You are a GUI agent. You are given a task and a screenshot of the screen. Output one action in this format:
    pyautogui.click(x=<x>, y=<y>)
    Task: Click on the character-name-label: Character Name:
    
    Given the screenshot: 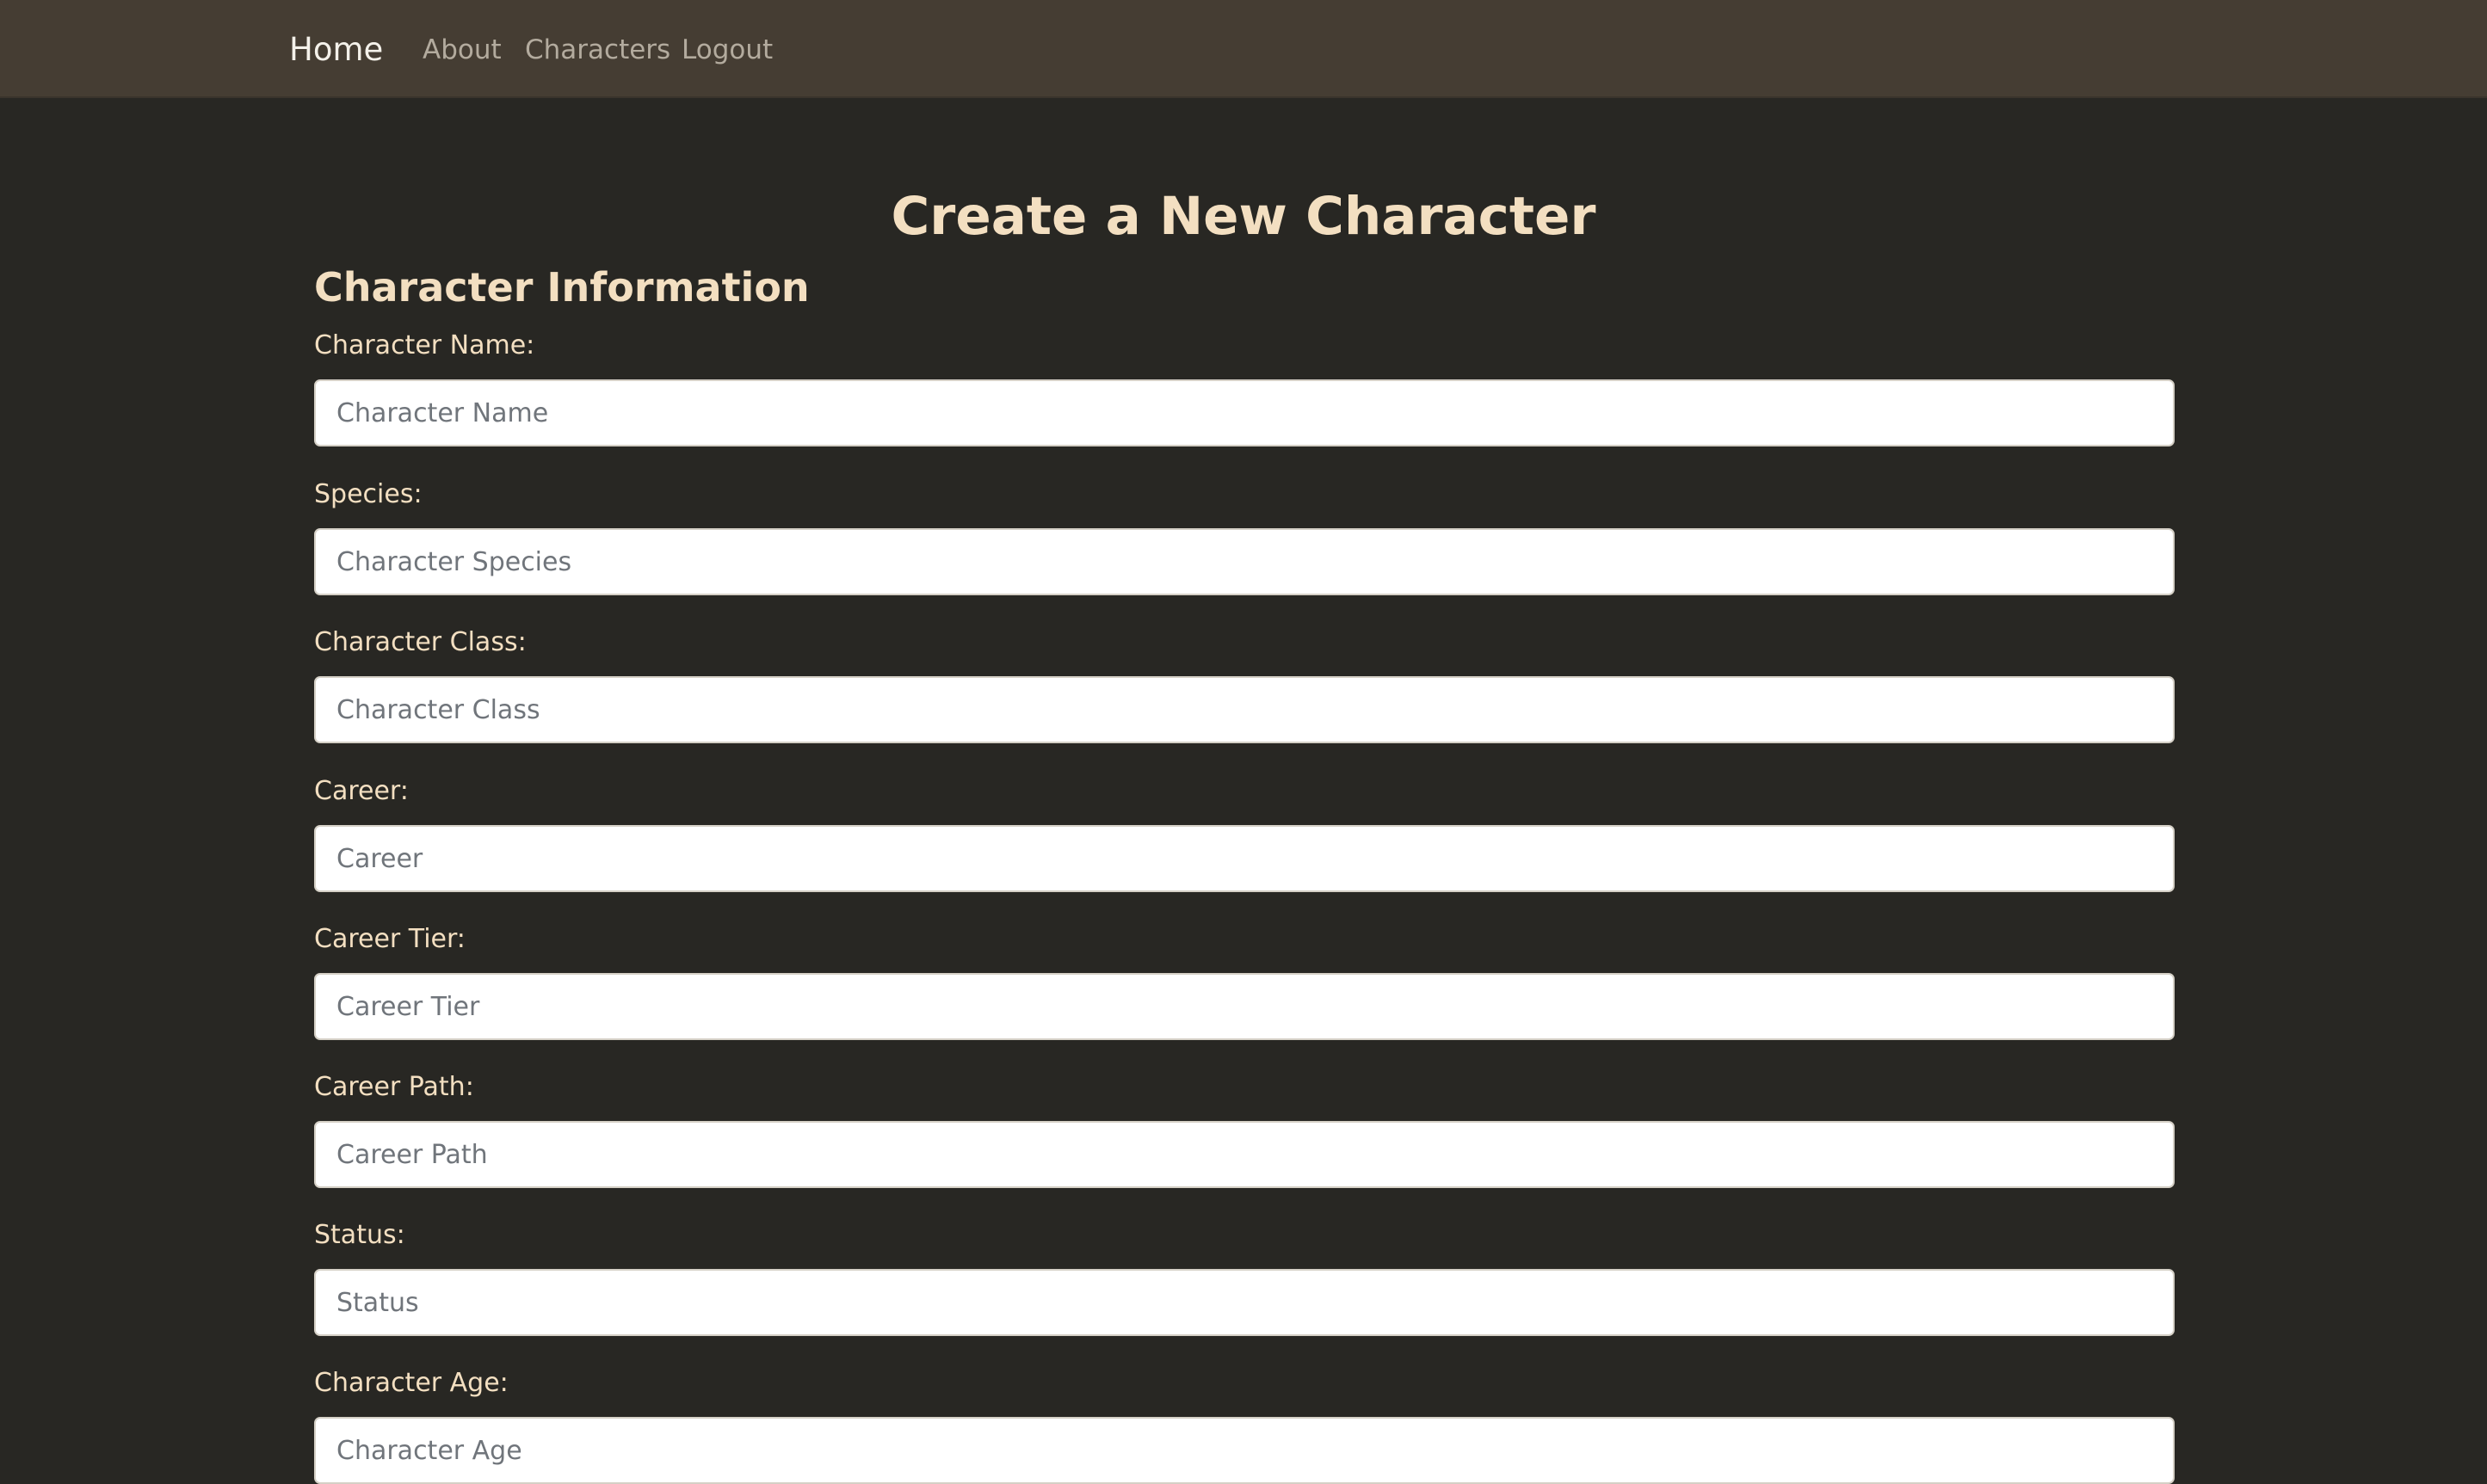 What is the action you would take?
    pyautogui.click(x=424, y=345)
    